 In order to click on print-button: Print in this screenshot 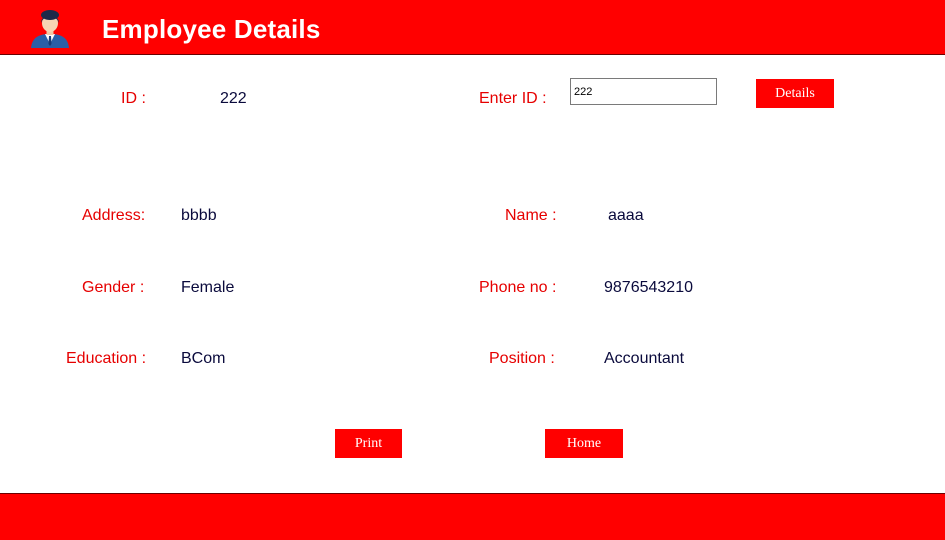, I will do `click(368, 443)`.